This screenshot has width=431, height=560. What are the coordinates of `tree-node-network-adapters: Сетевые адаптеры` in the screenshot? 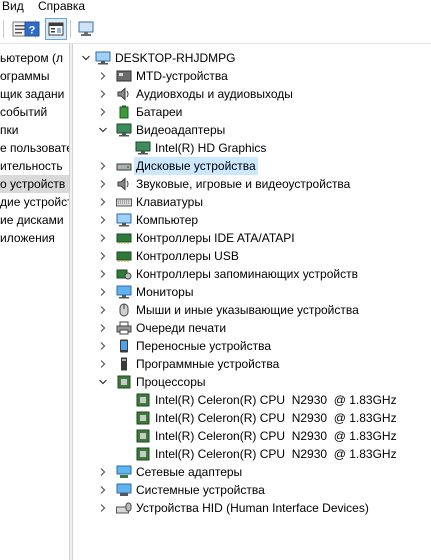 It's located at (252, 472).